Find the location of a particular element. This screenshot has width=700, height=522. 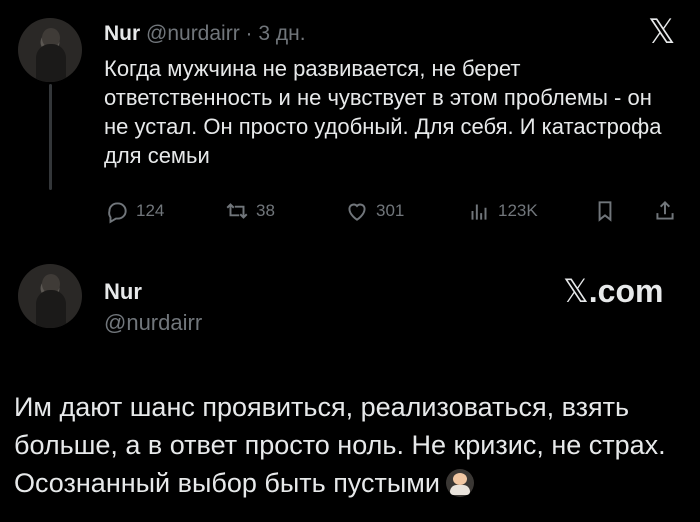

like-count: 301 is located at coordinates (390, 210).